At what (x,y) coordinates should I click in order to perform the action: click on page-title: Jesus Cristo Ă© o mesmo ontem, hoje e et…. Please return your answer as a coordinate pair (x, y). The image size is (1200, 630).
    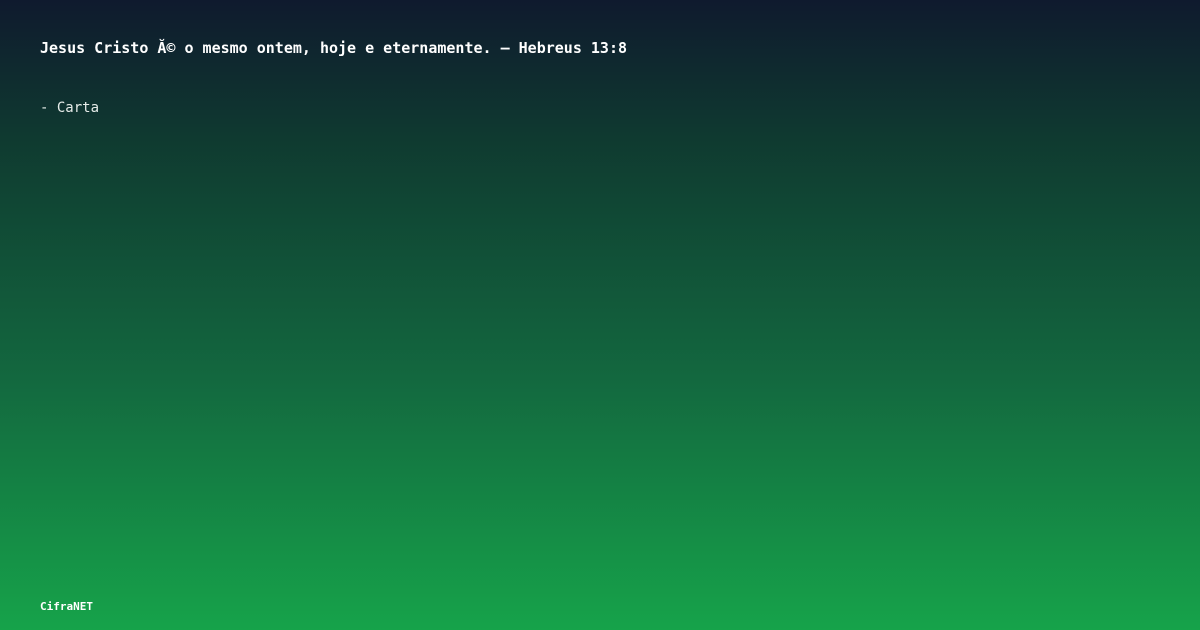
    Looking at the image, I should click on (333, 48).